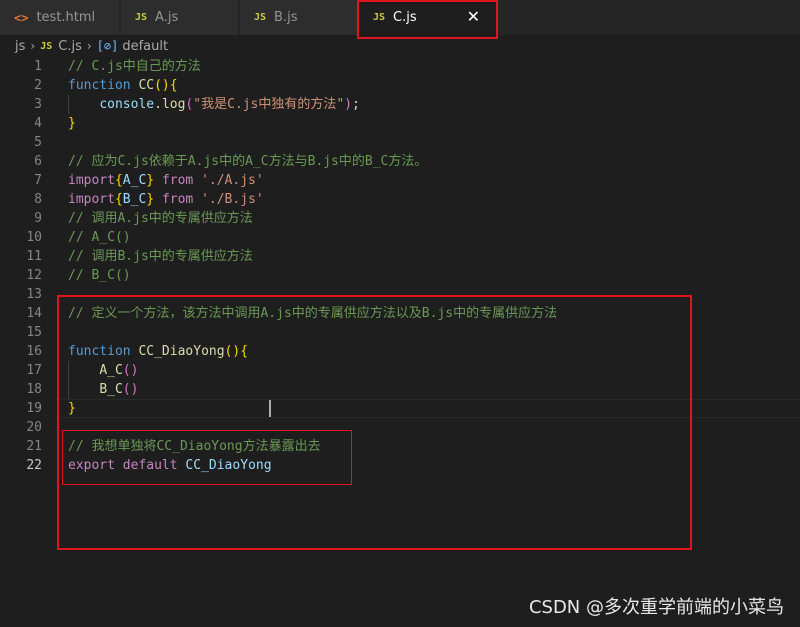  I want to click on code-token: CC, so click(146, 85).